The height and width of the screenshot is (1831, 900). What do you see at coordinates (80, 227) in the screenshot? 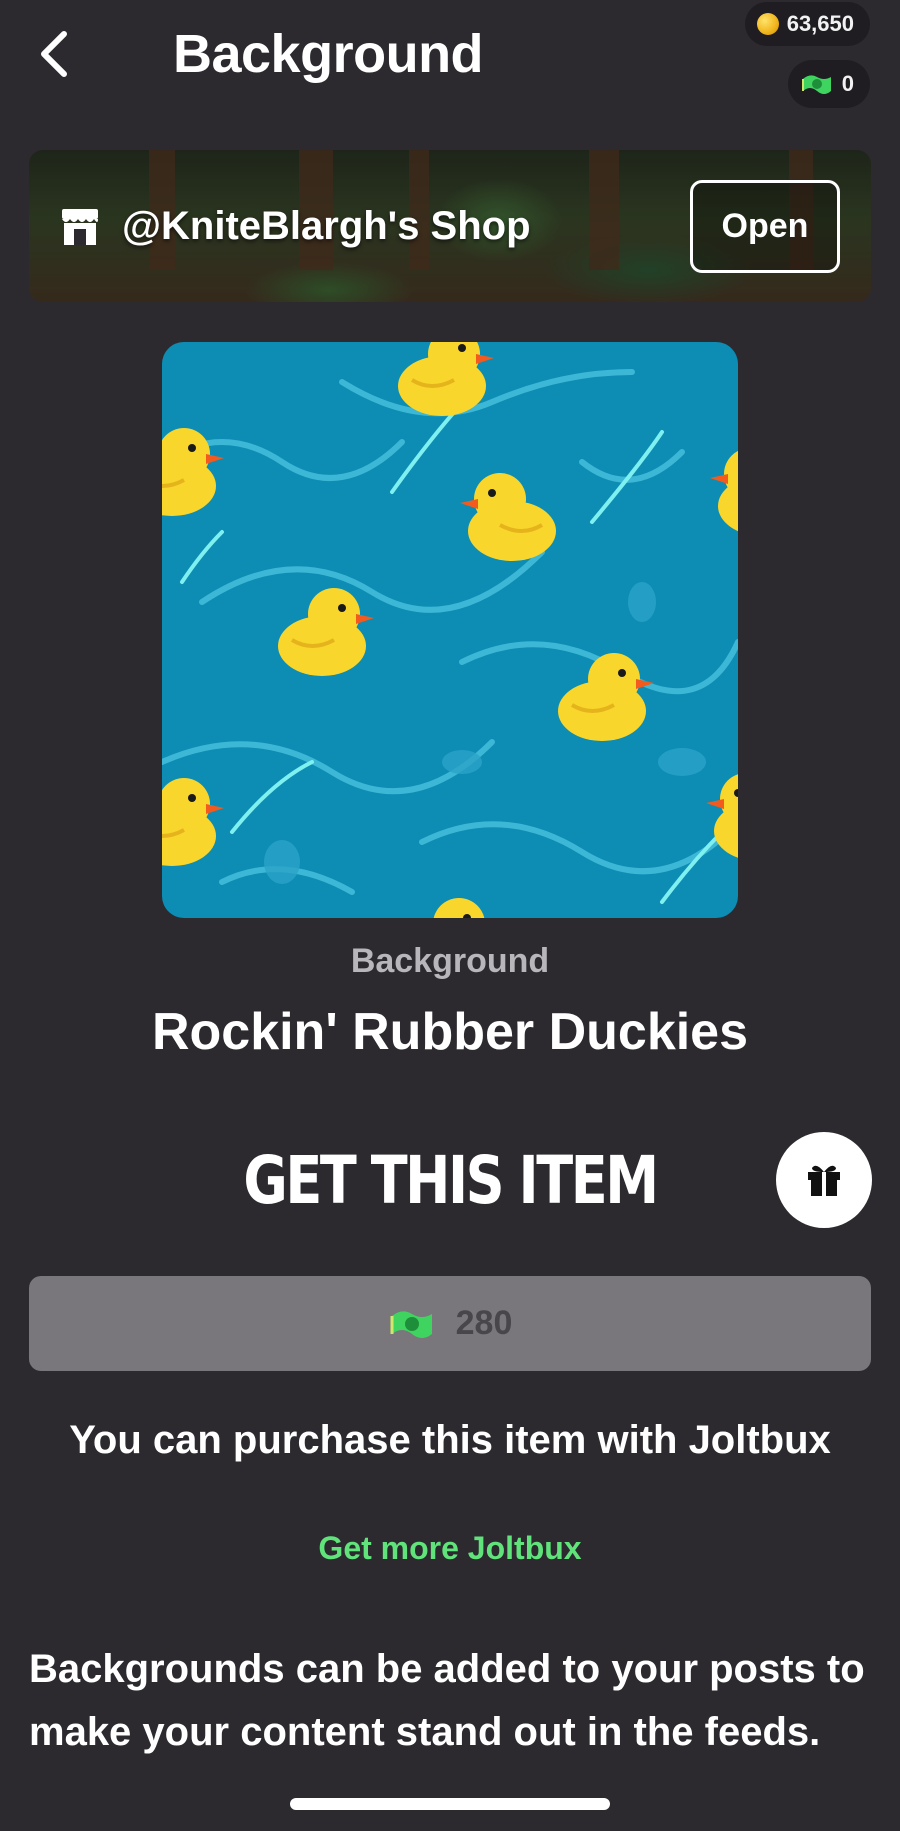
I see `storefront-icon` at bounding box center [80, 227].